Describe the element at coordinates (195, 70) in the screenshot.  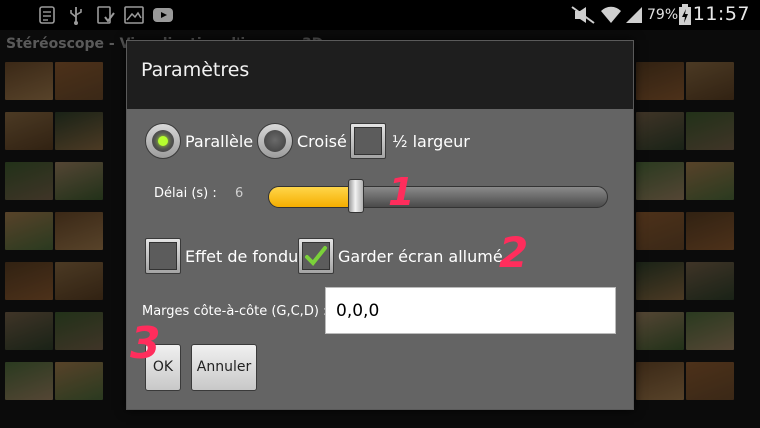
I see `dialog-title: Paramètres` at that location.